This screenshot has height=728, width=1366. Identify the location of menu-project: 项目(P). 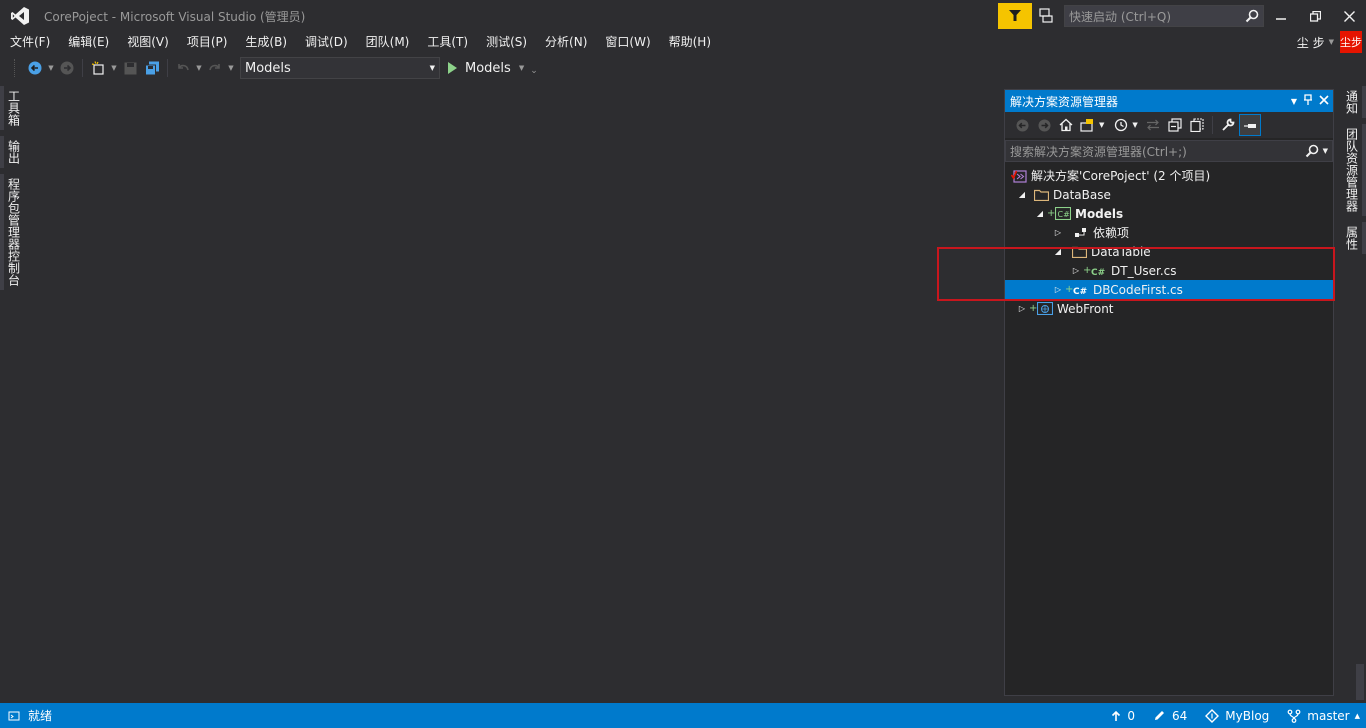
(207, 42).